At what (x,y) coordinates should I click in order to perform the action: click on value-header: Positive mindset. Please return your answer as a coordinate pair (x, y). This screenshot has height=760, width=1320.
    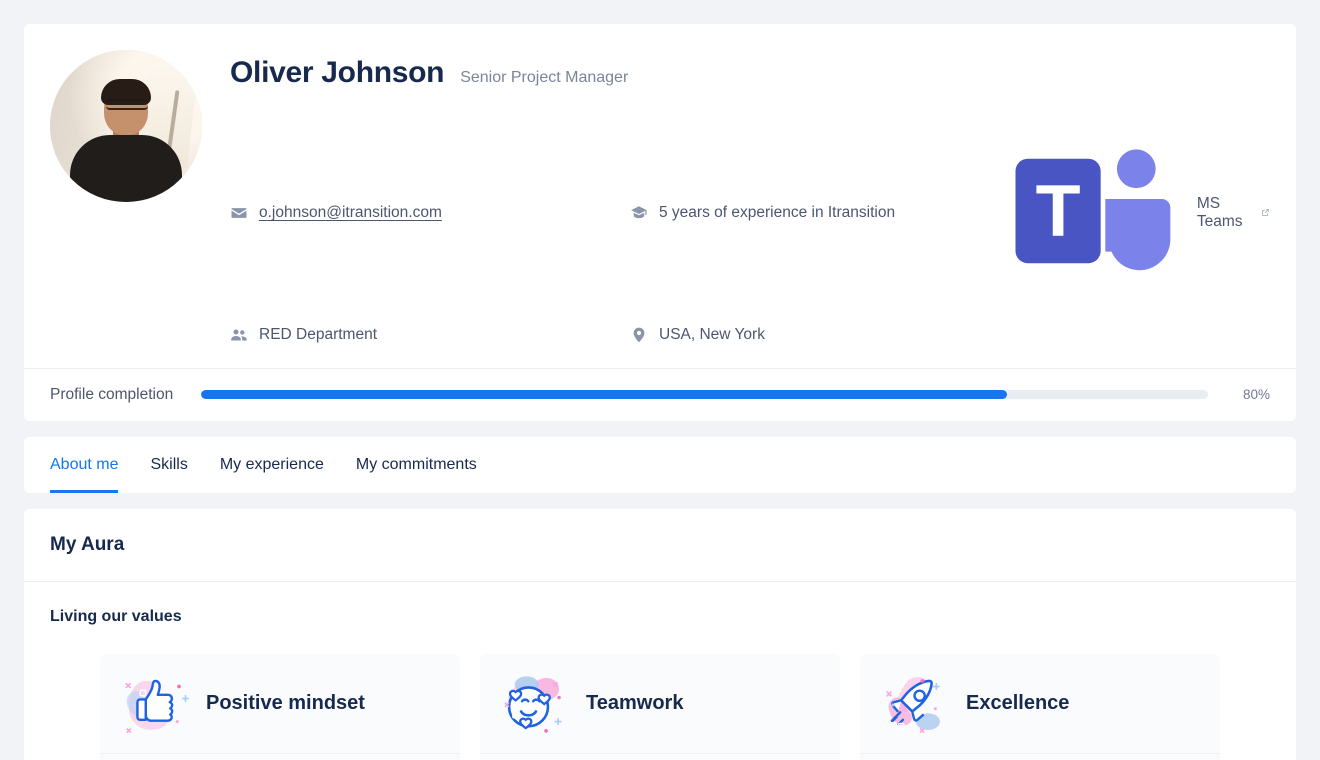
    Looking at the image, I should click on (280, 704).